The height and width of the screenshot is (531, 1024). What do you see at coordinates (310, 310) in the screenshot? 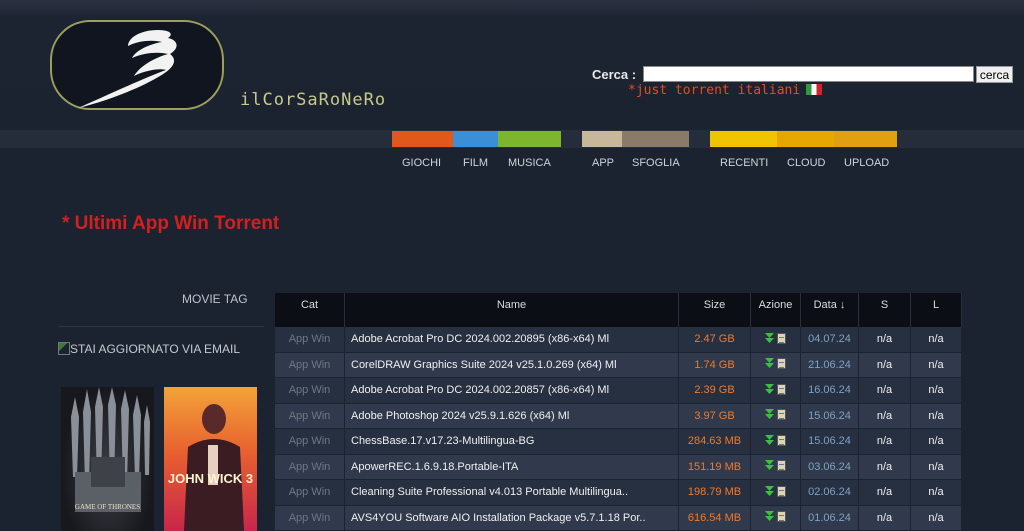
I see `col-header-cat: Cat` at bounding box center [310, 310].